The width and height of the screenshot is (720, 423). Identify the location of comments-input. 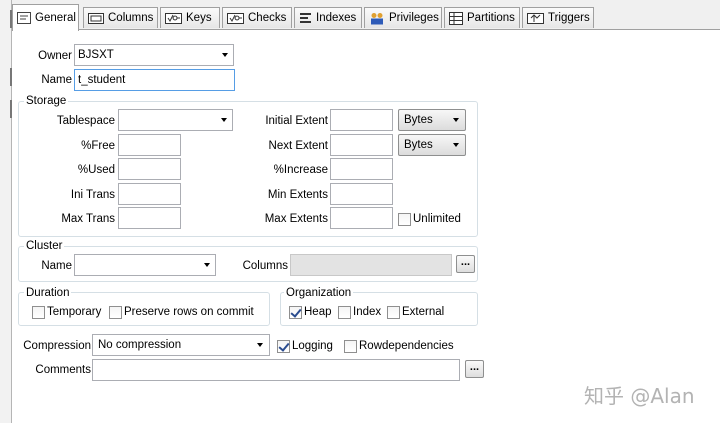
(276, 370).